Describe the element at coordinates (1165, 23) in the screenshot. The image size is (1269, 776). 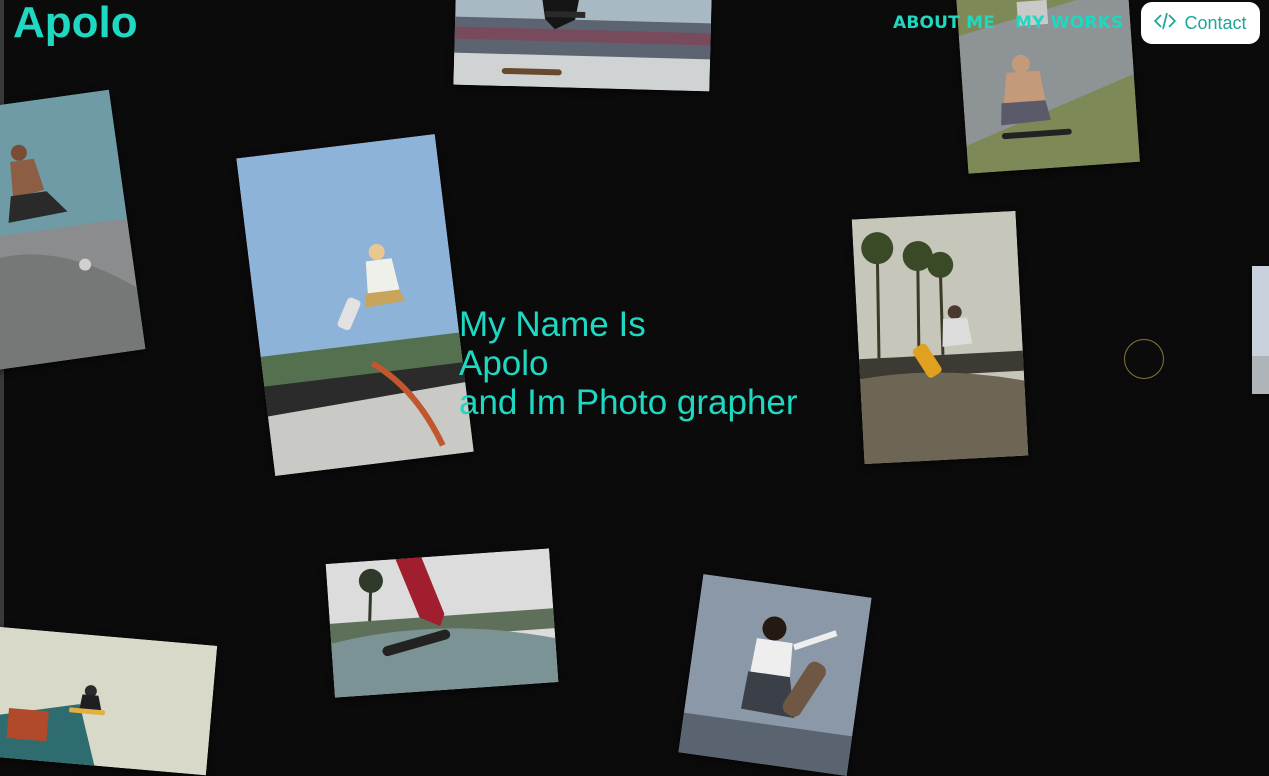
I see `code-brackets-icon` at that location.